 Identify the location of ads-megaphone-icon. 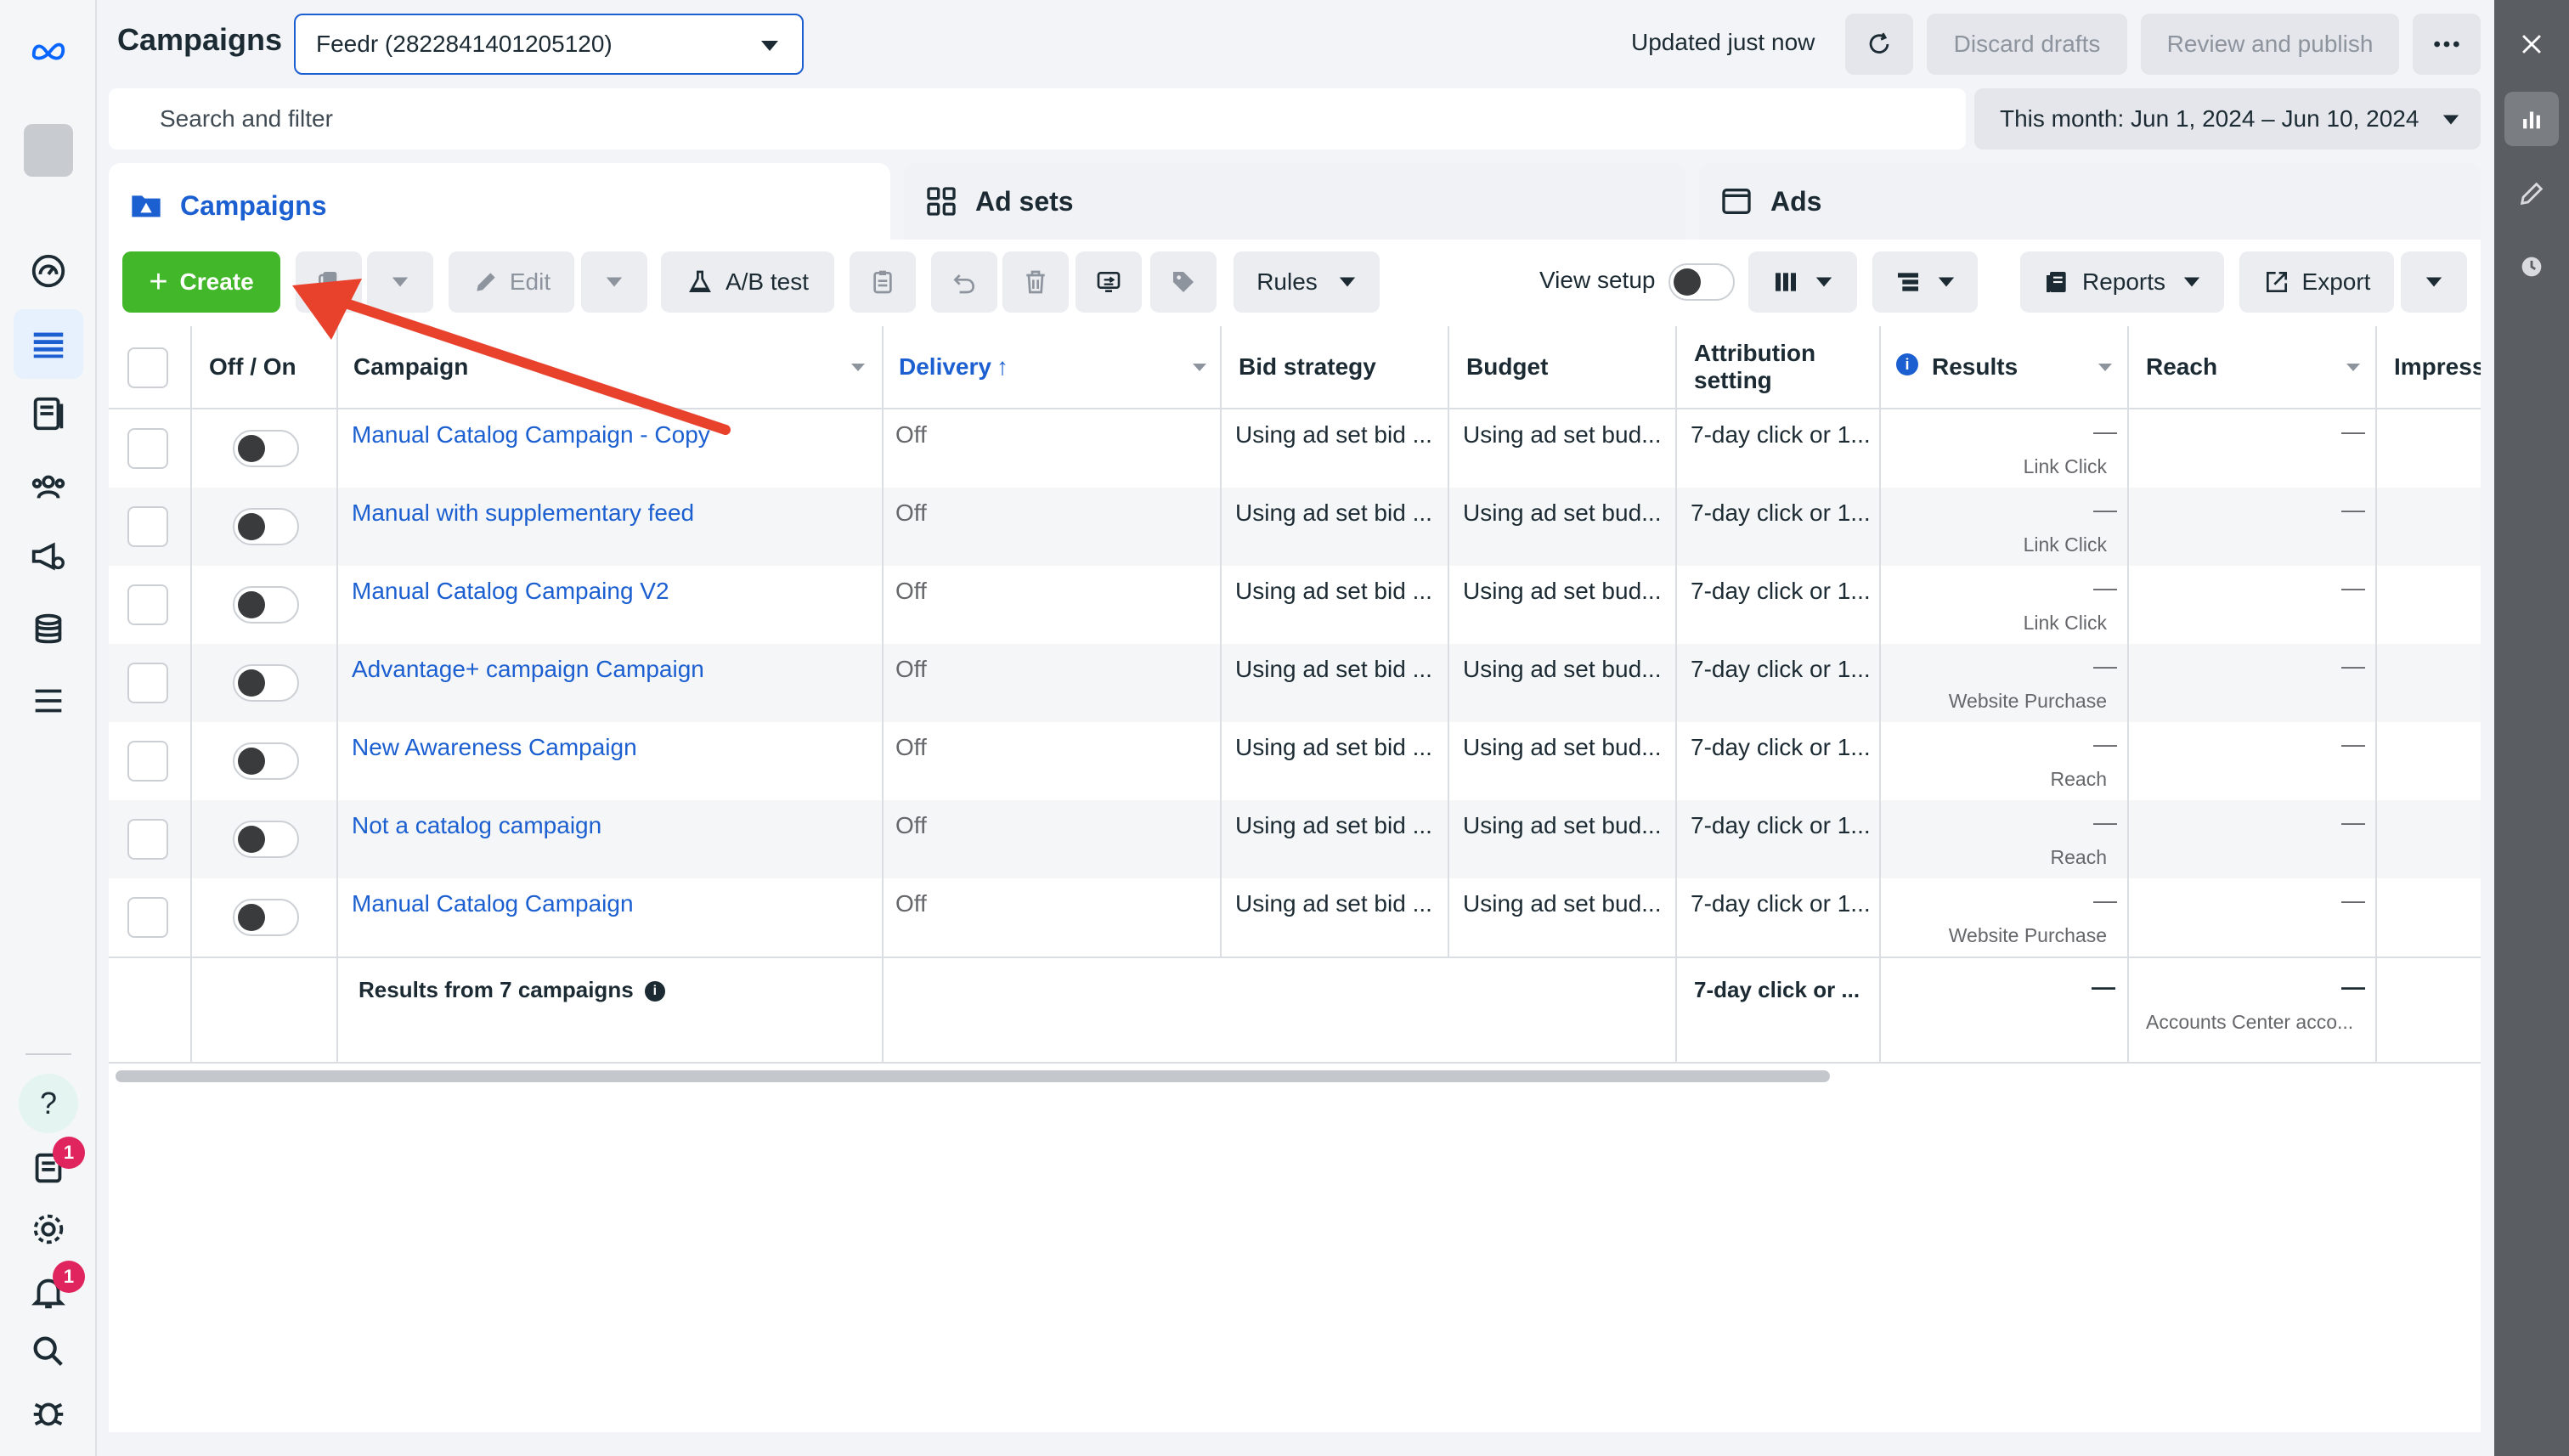
(49, 556).